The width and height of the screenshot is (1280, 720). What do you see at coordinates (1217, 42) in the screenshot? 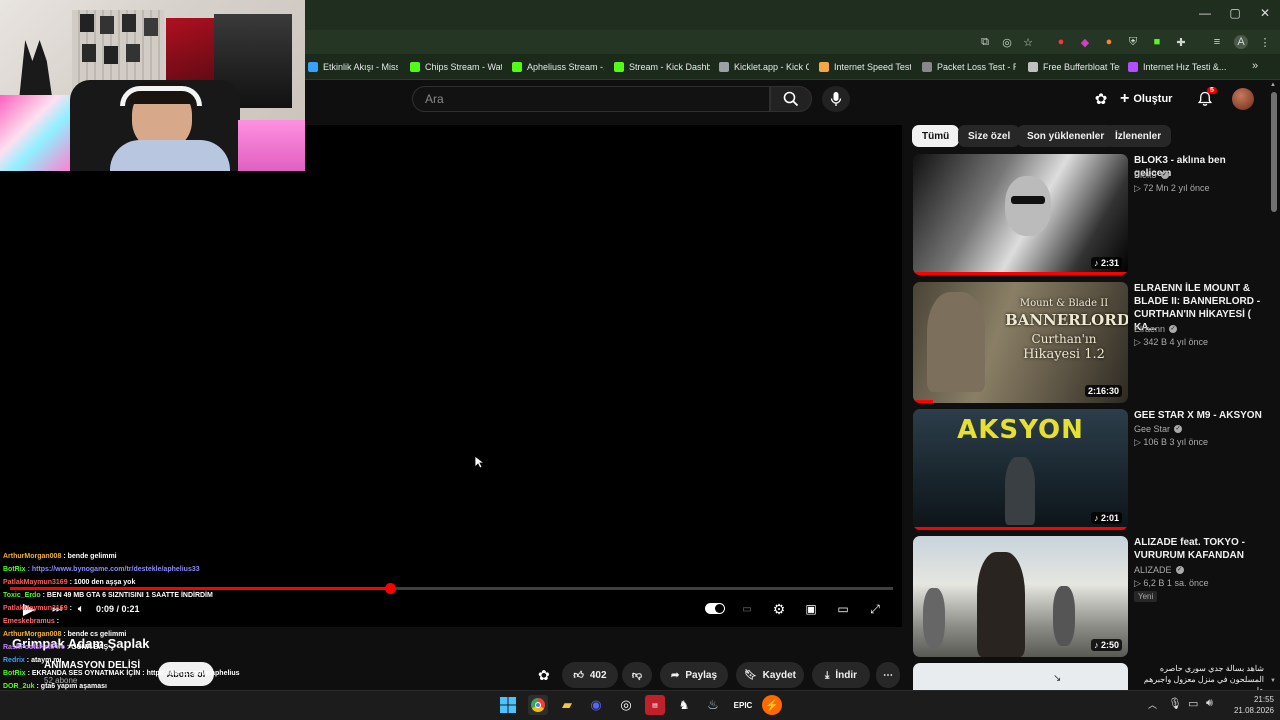
I see `media-control-icon: ≡` at bounding box center [1217, 42].